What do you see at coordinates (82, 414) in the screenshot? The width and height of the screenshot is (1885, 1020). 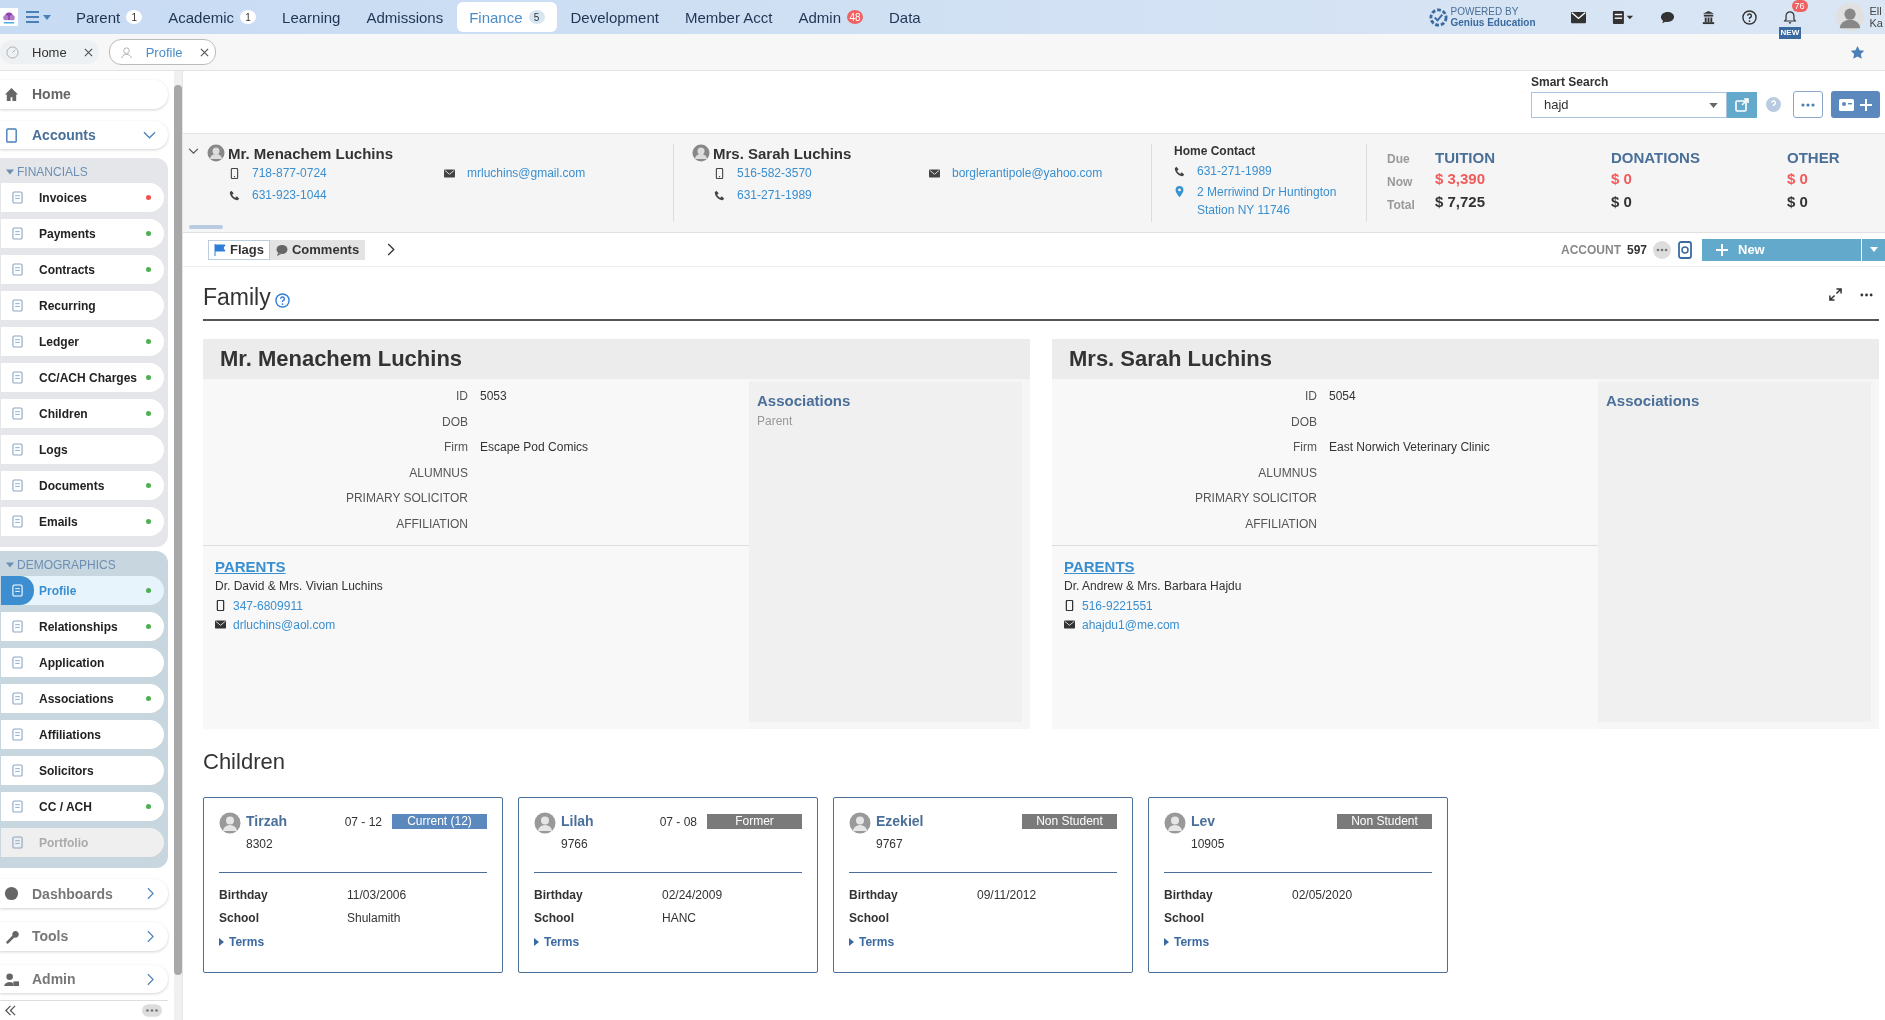 I see `sidebar-item: Children` at bounding box center [82, 414].